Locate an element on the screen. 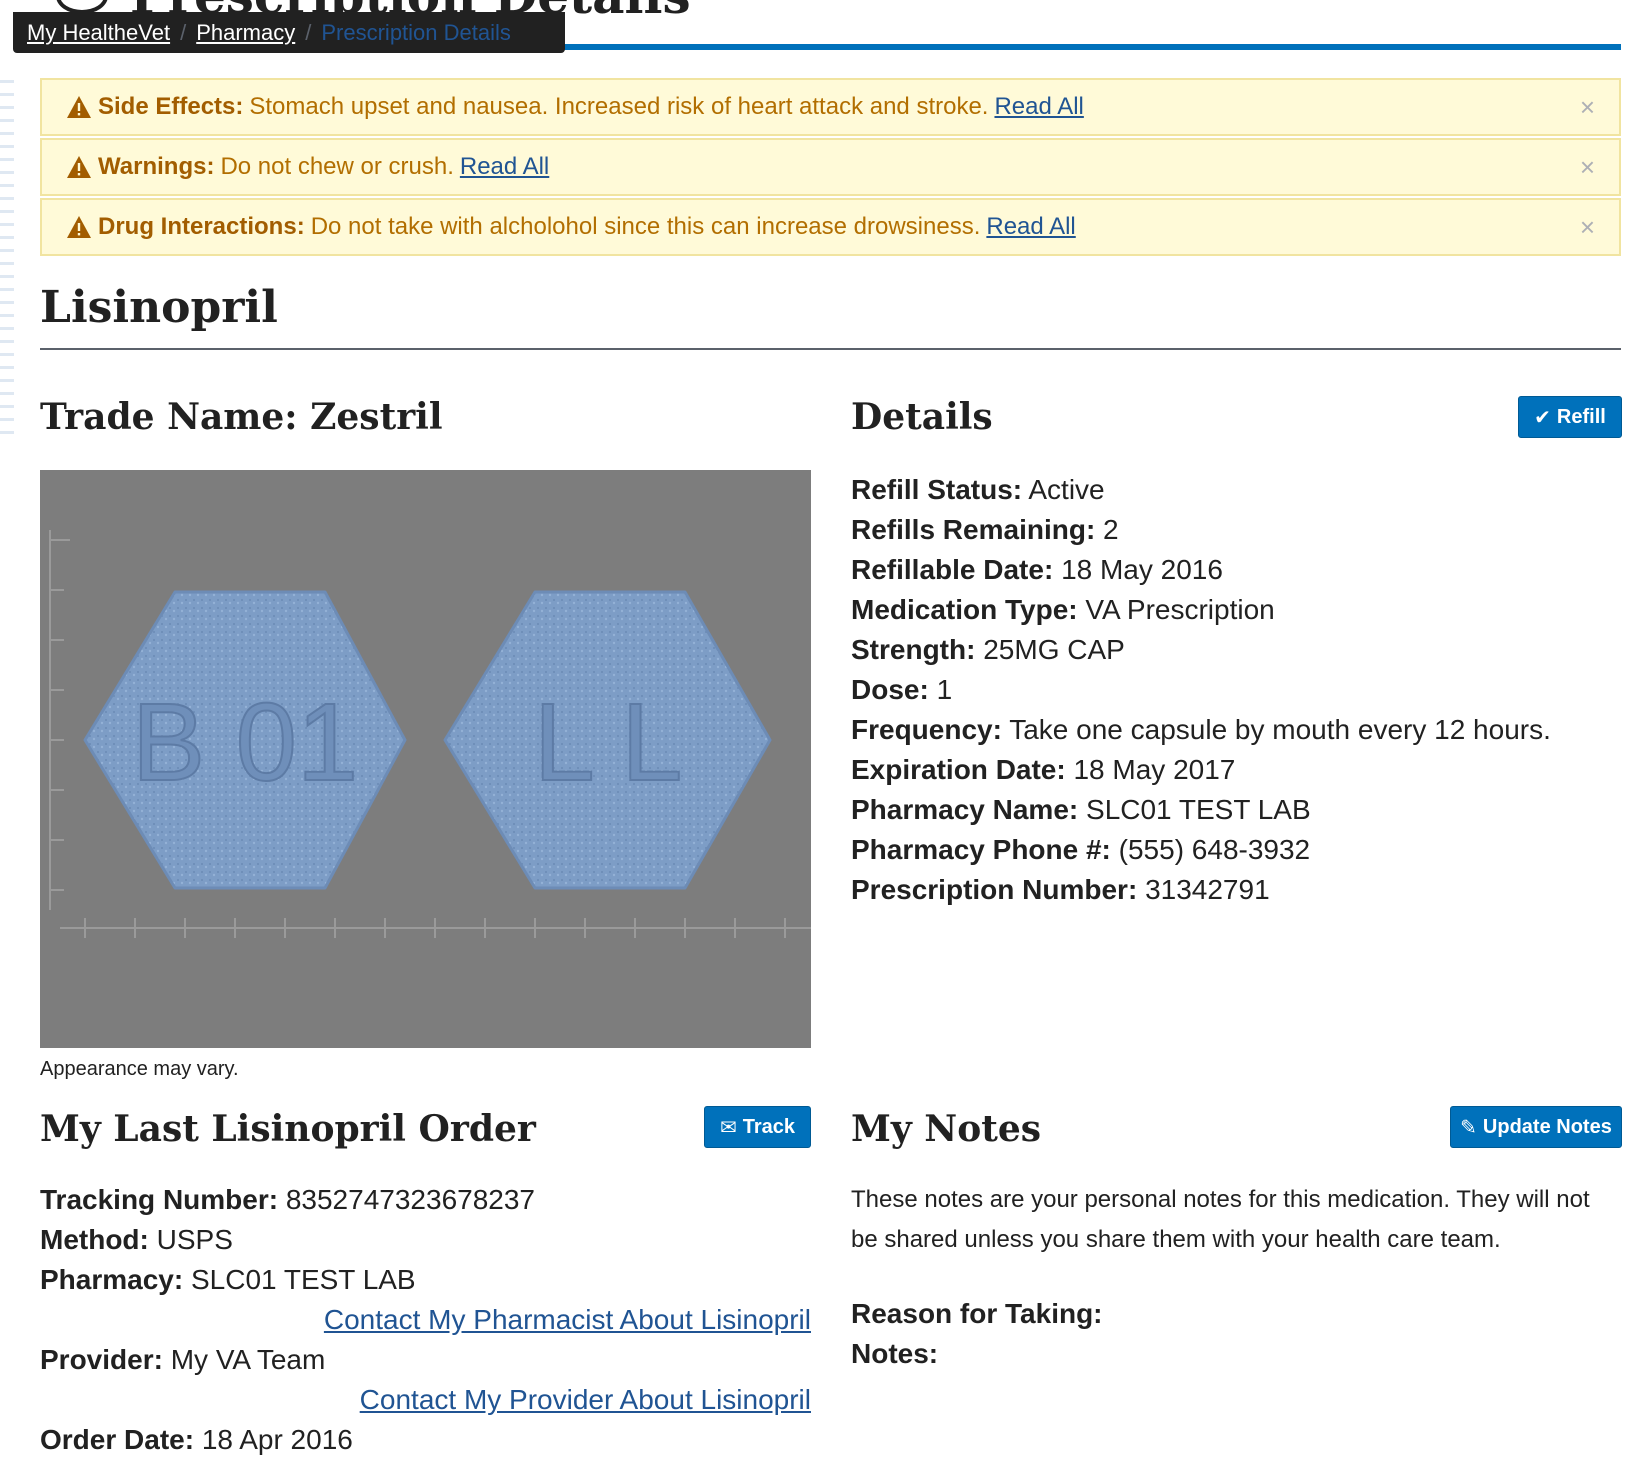  details-row-strength: Strength: 25MG CAP is located at coordinates (1201, 650).